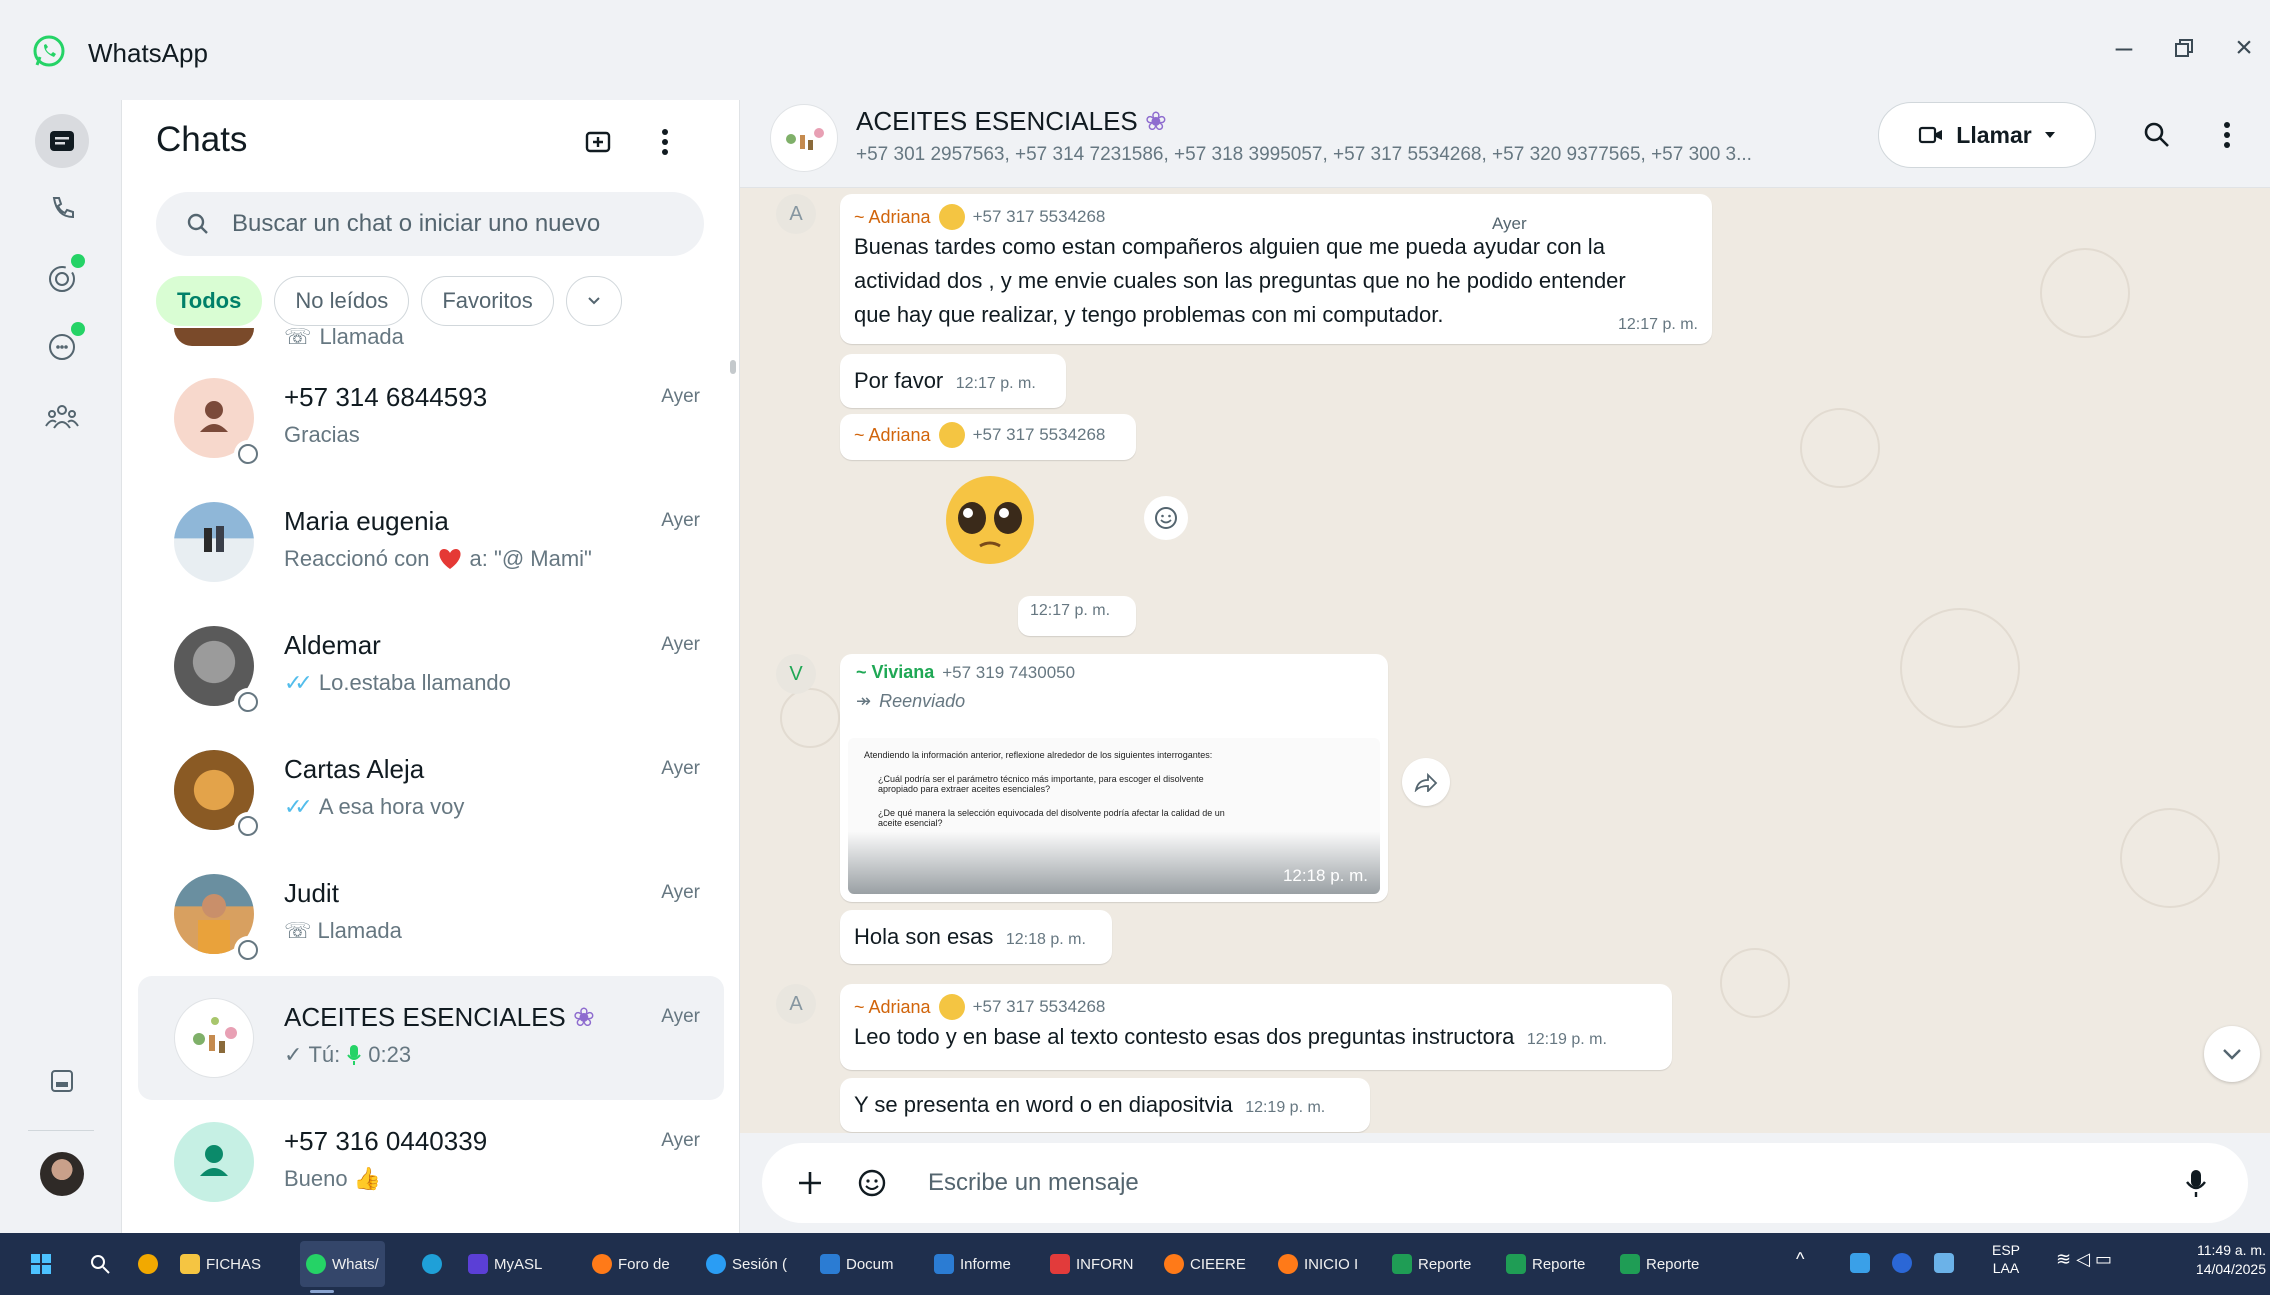  I want to click on title-bar: WhatsApp – ×, so click(1135, 50).